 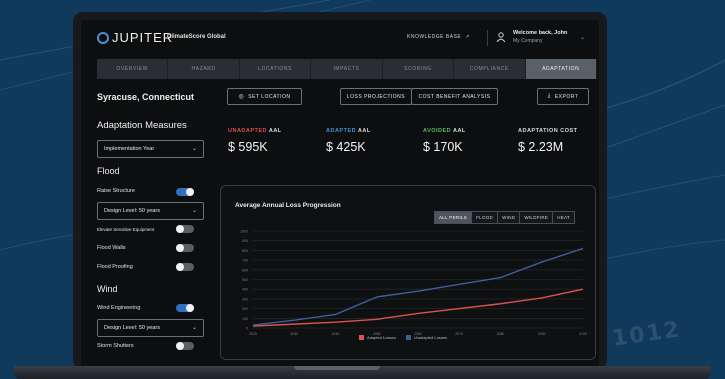 I want to click on chart-legend: Adapted Losses Unadapted Losses, so click(x=408, y=337).